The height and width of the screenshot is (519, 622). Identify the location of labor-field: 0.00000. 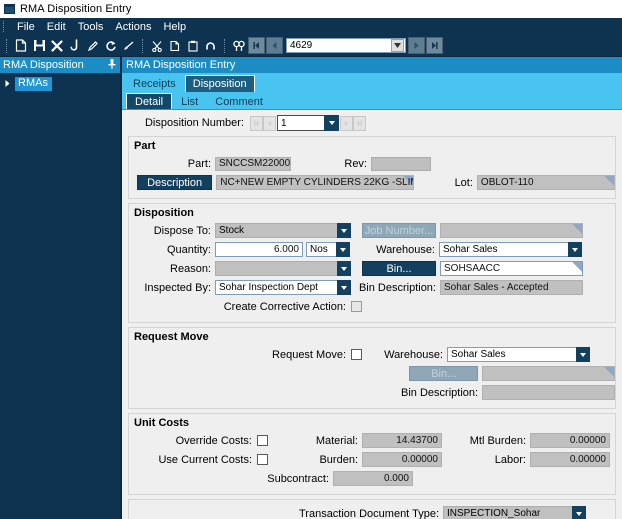
(570, 459).